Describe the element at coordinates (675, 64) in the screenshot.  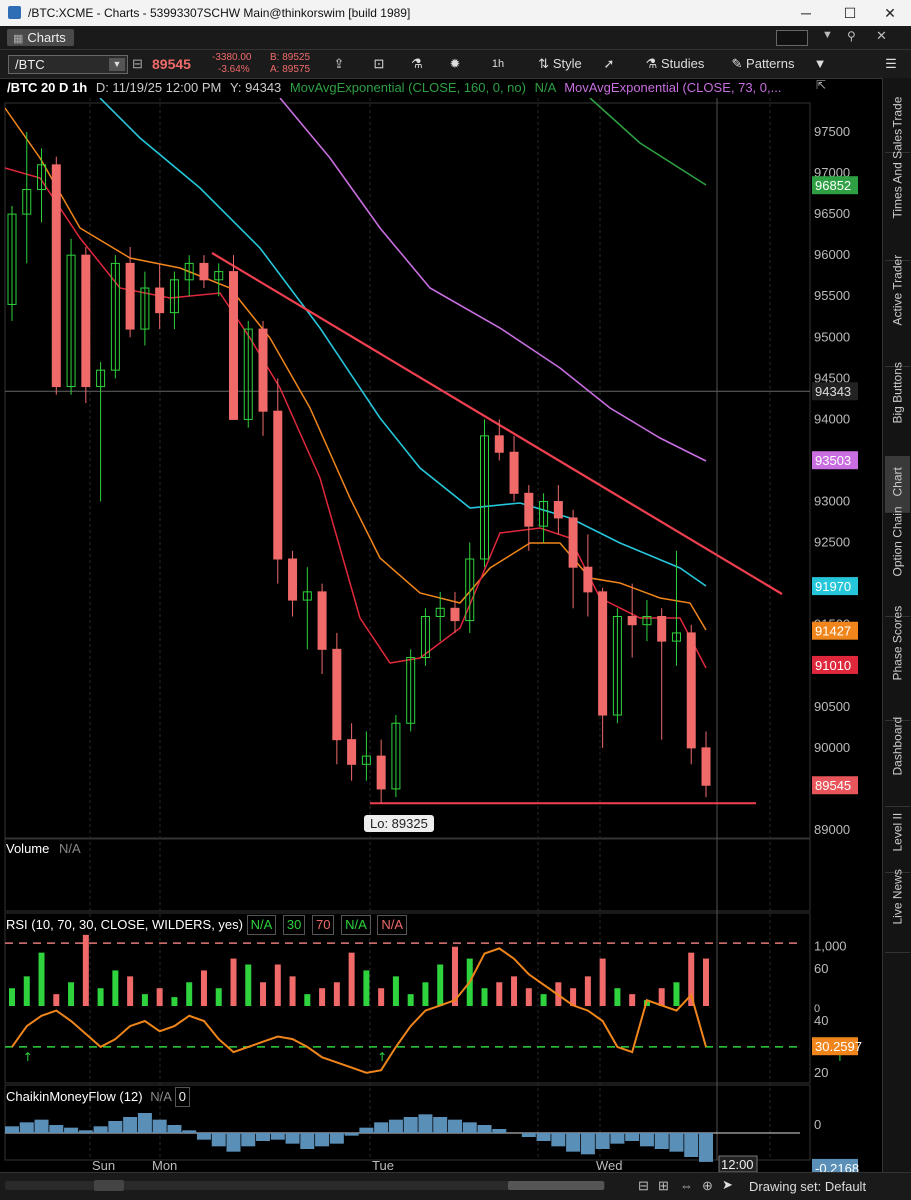
I see `studies-button: ⚗ Studies` at that location.